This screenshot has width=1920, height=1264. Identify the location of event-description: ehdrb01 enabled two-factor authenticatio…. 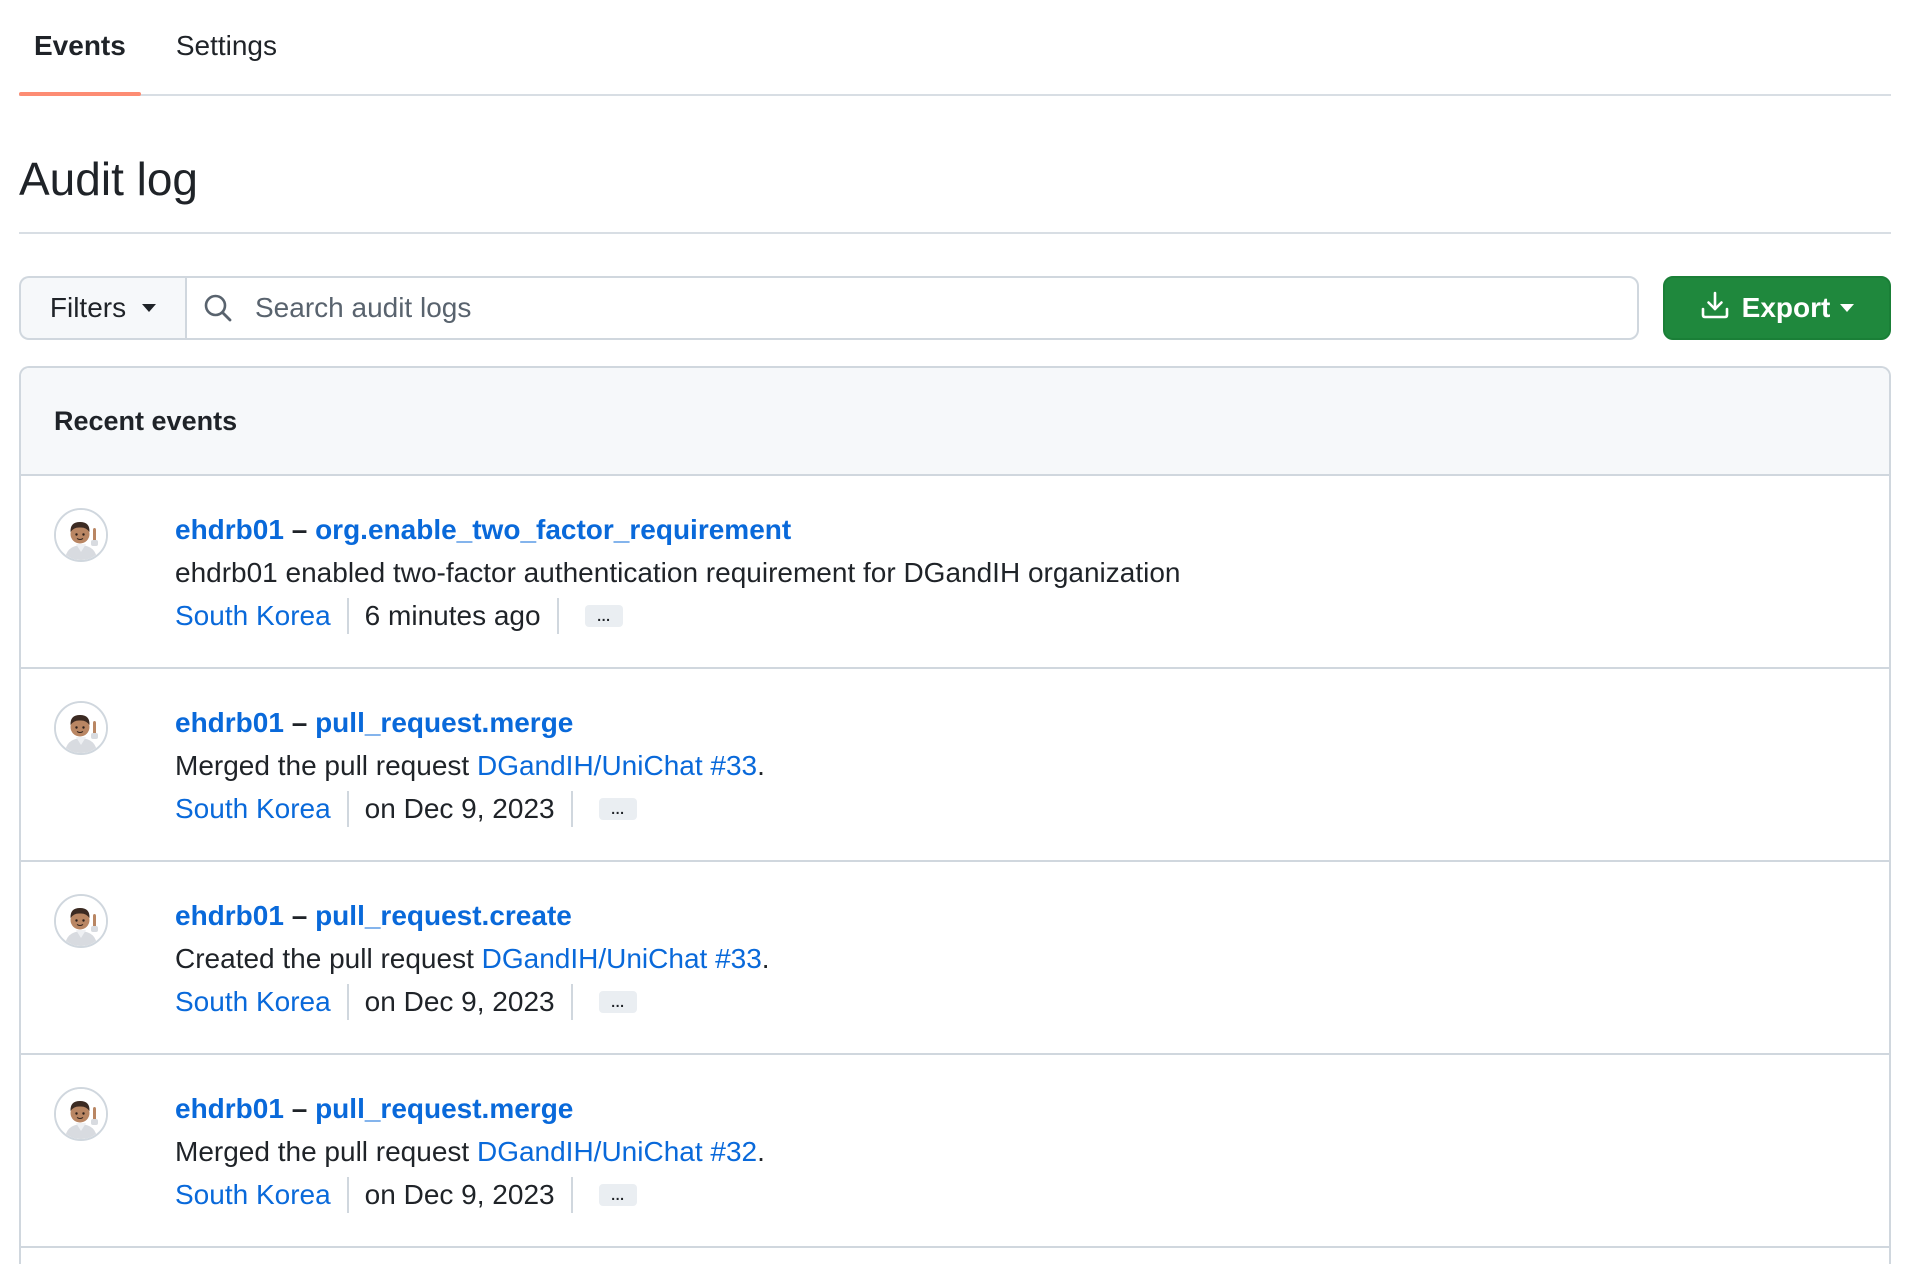
(678, 572).